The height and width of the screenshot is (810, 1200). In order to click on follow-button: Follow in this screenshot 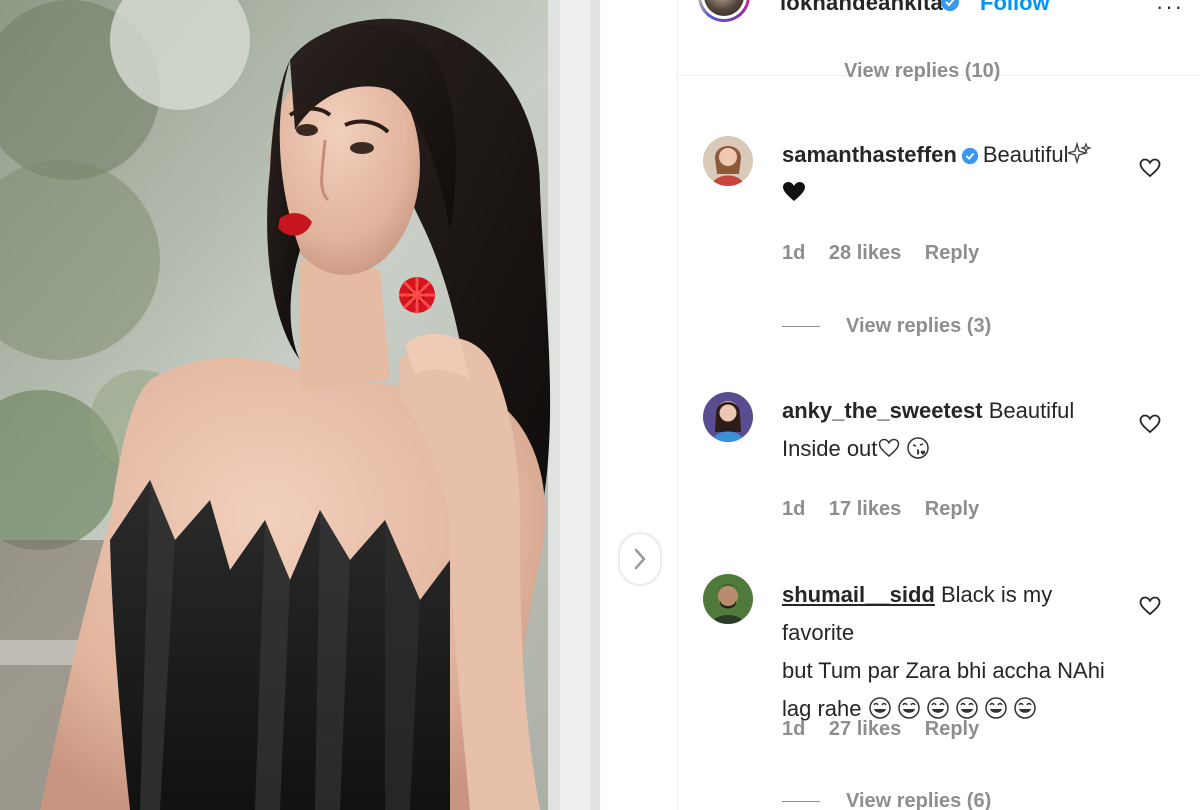, I will do `click(1015, 8)`.